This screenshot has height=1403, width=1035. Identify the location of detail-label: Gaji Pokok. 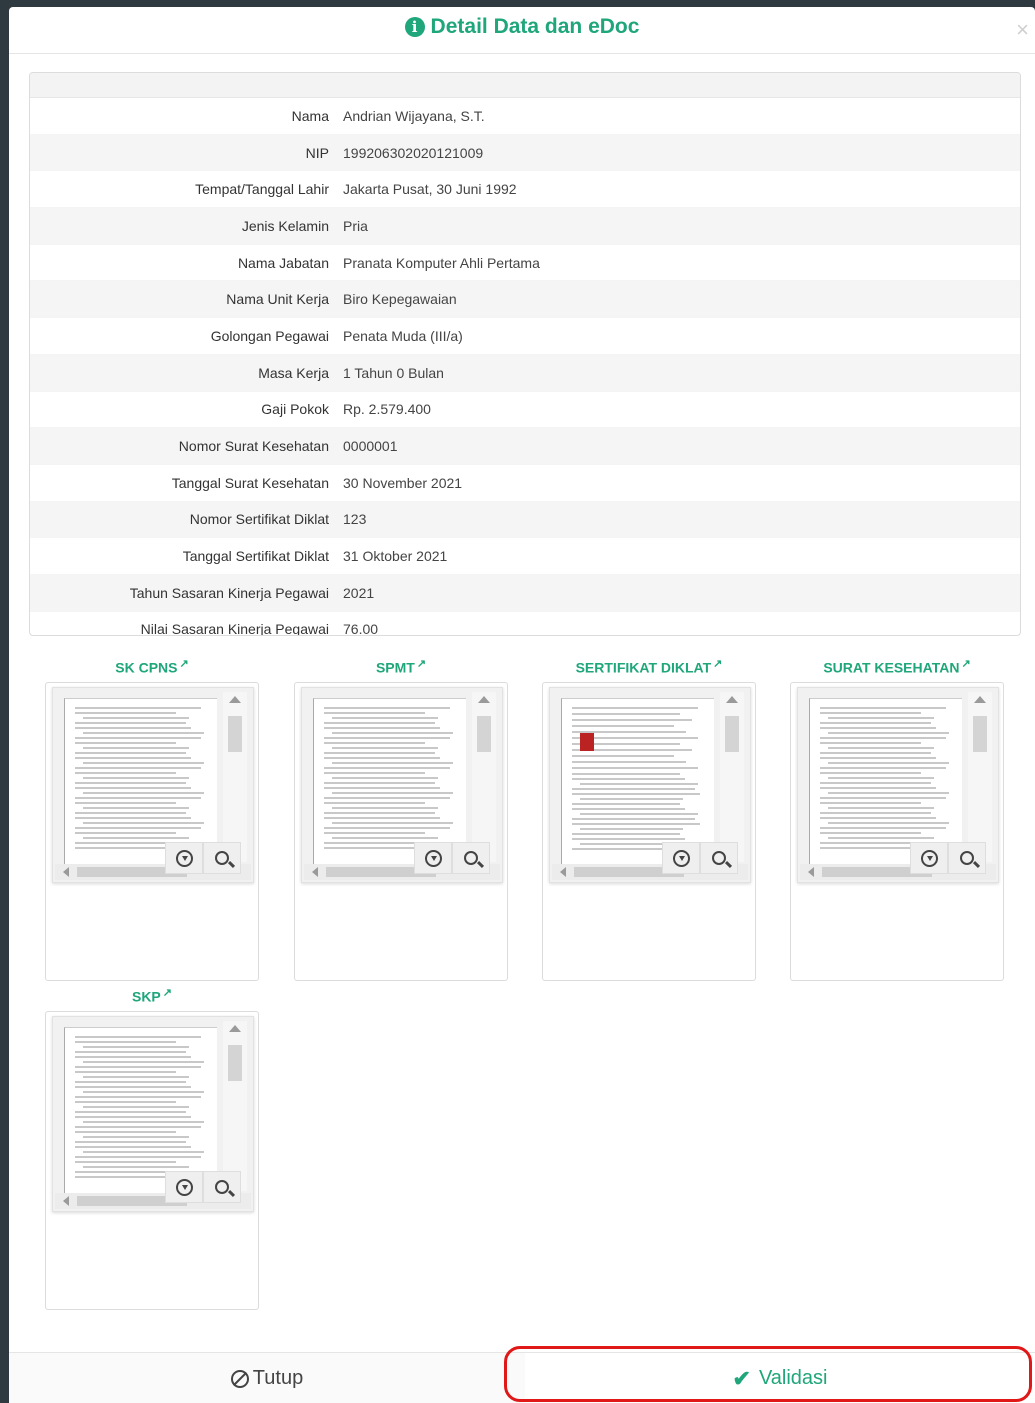
(295, 409).